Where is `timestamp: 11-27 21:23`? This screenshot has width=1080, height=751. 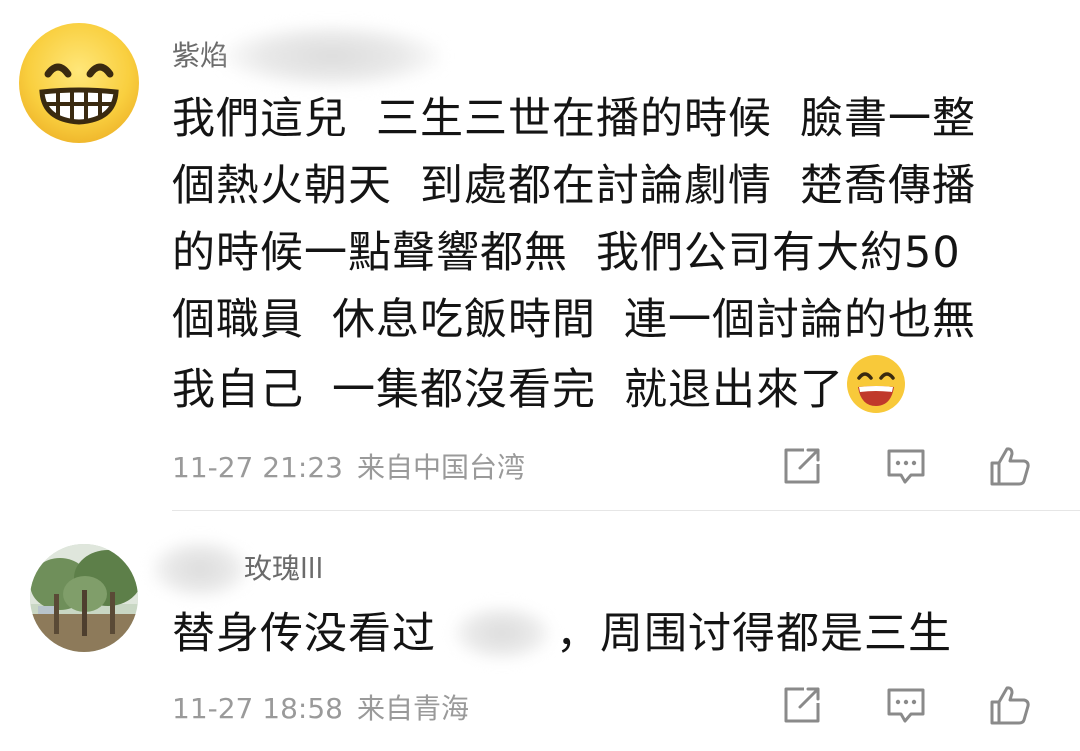
timestamp: 11-27 21:23 is located at coordinates (257, 467).